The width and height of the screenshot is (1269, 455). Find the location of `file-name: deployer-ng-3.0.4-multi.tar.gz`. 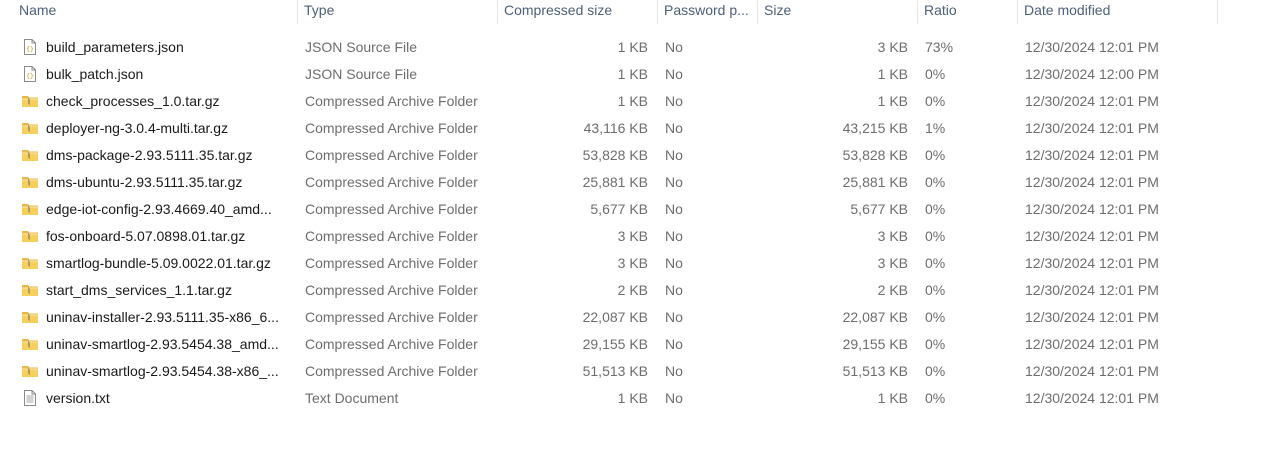

file-name: deployer-ng-3.0.4-multi.tar.gz is located at coordinates (137, 128).